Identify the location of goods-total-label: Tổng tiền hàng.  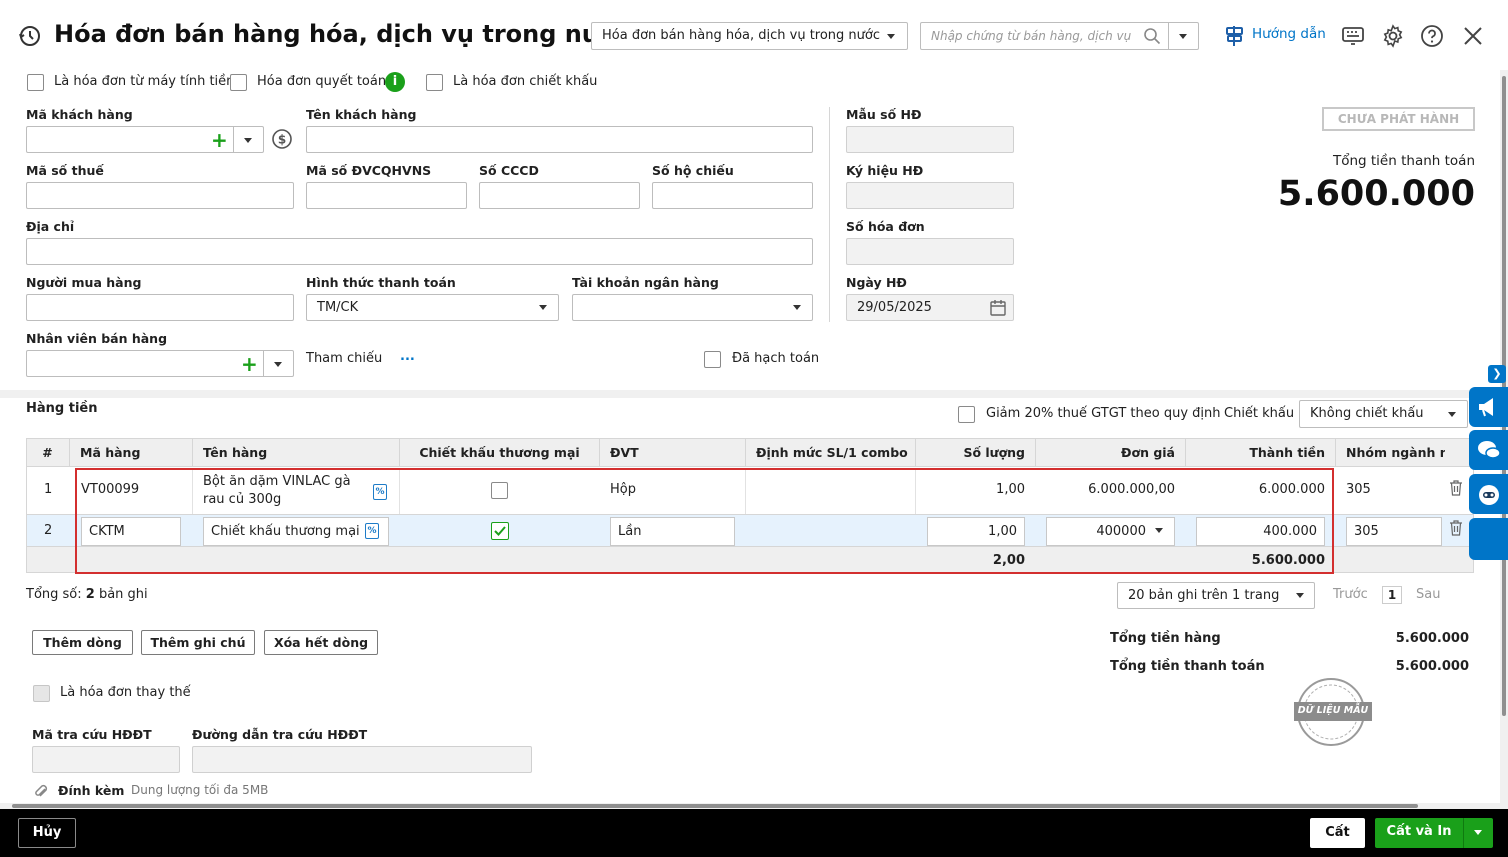
(1165, 638).